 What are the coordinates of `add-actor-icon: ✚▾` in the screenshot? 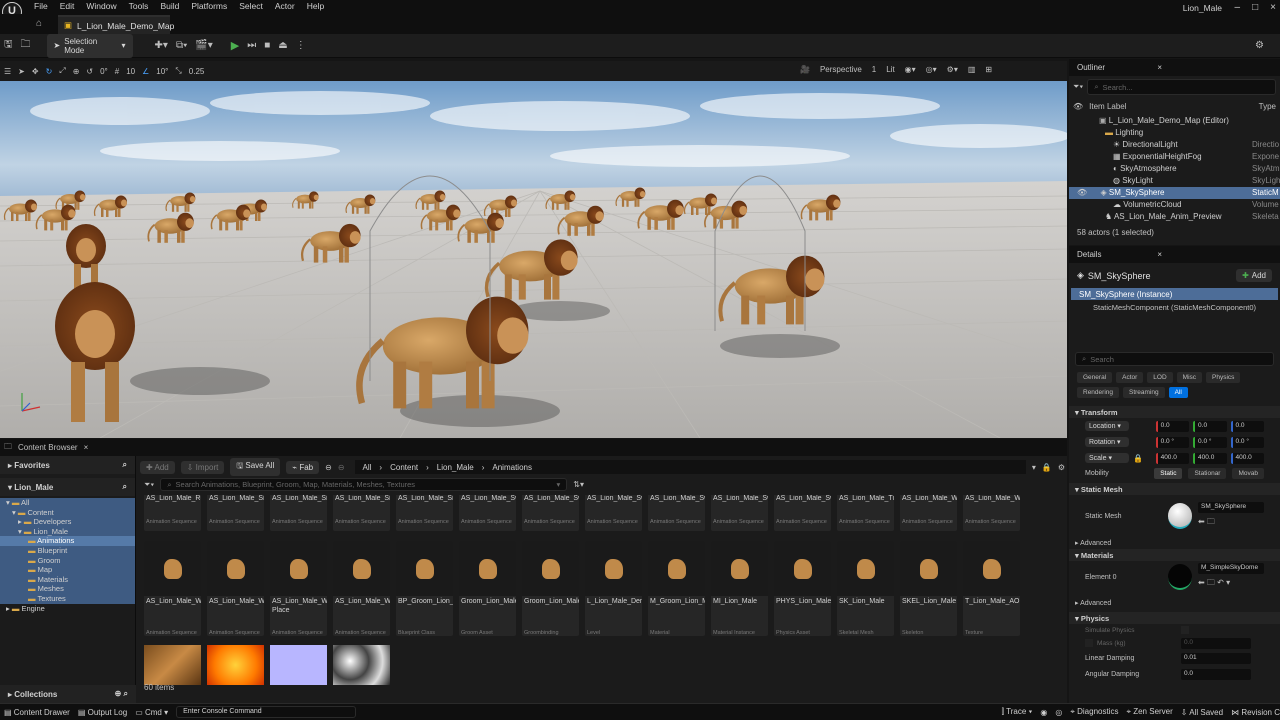 It's located at (161, 45).